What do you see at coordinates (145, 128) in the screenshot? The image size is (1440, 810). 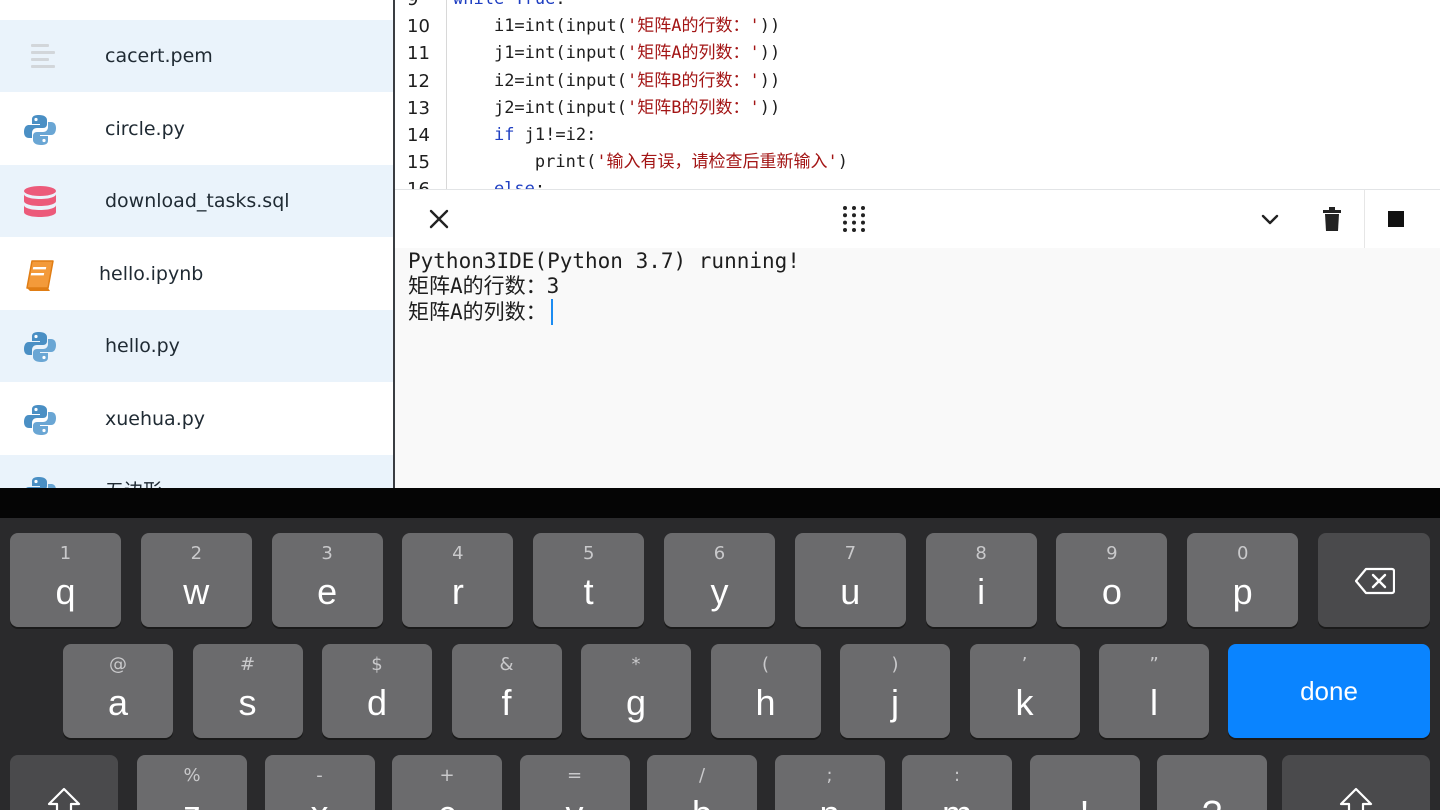 I see `file-name: circle.py` at bounding box center [145, 128].